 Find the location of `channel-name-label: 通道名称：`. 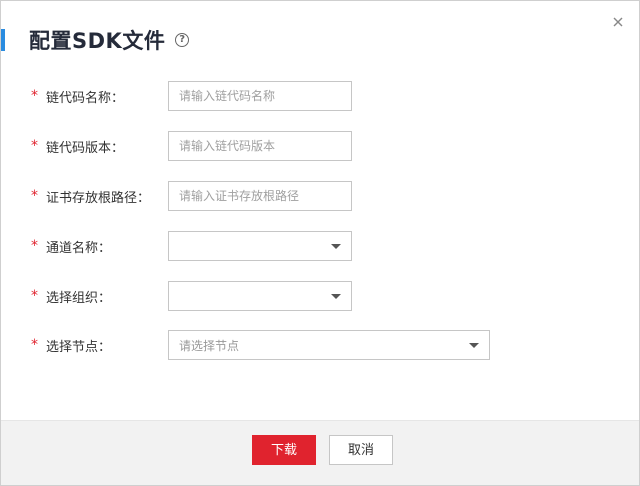

channel-name-label: 通道名称： is located at coordinates (79, 248).